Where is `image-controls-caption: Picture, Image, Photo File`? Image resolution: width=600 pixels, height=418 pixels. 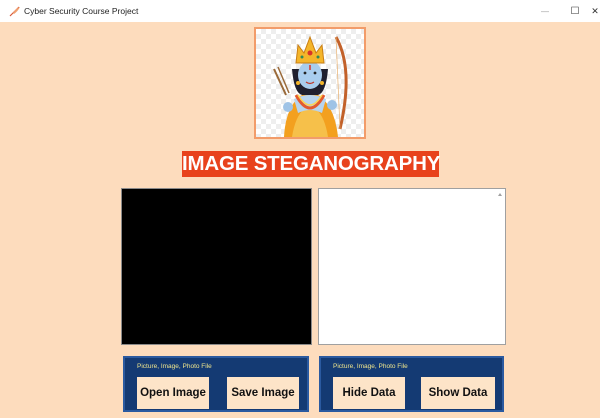 image-controls-caption: Picture, Image, Photo File is located at coordinates (174, 366).